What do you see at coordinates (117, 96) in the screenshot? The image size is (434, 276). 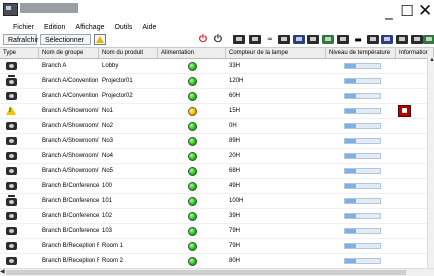 I see `product-name-cell: Projector02` at bounding box center [117, 96].